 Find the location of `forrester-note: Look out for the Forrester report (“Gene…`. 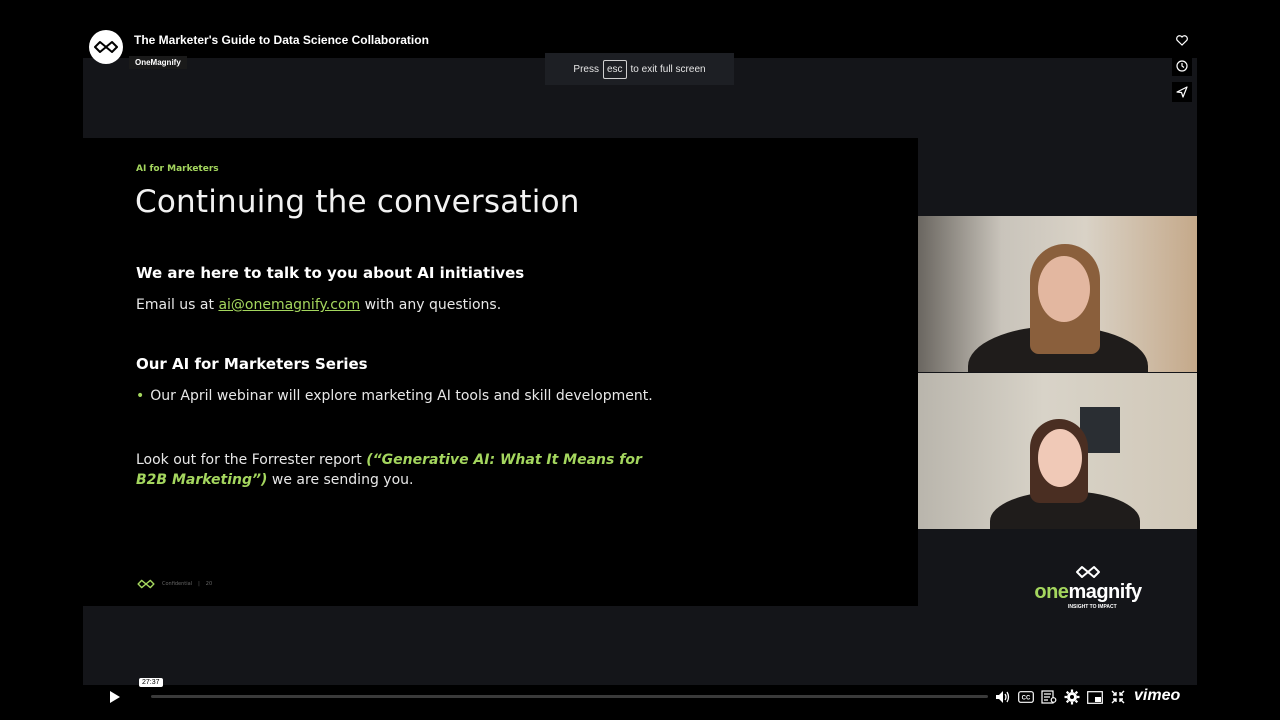

forrester-note: Look out for the Forrester report (“Gene… is located at coordinates (396, 470).